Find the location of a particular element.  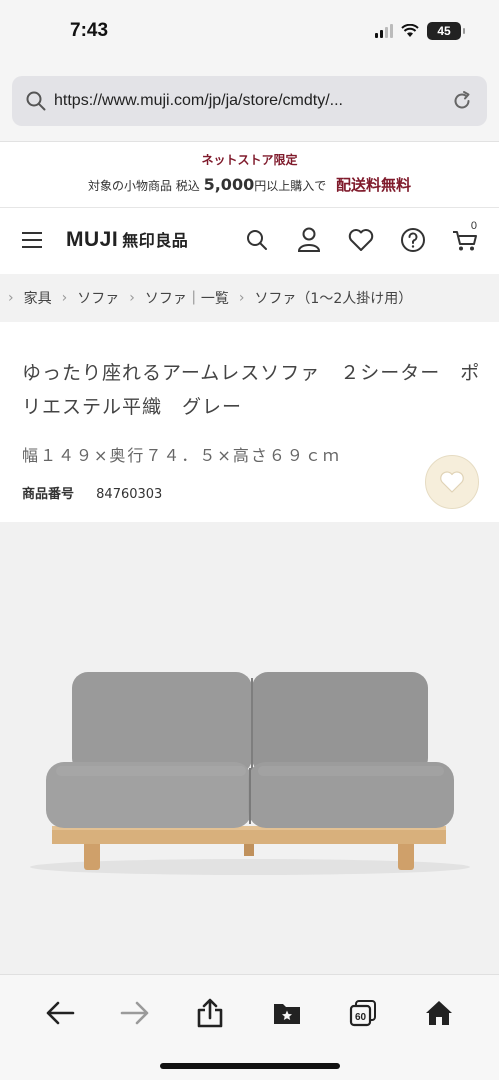

signal-icon is located at coordinates (384, 31).